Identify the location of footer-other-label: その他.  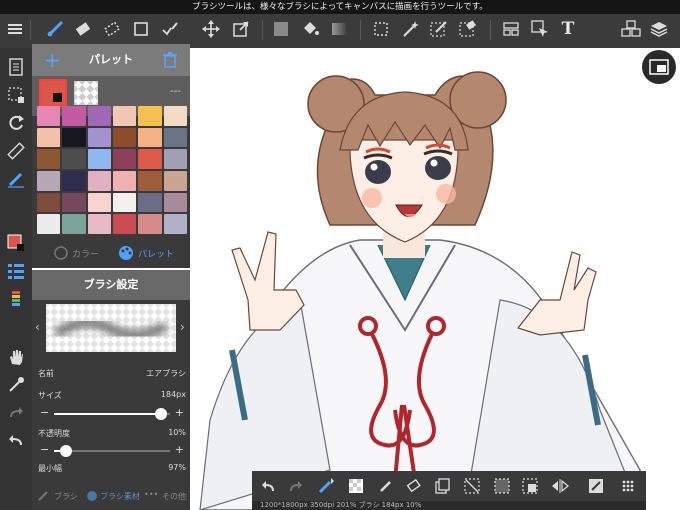
(174, 496).